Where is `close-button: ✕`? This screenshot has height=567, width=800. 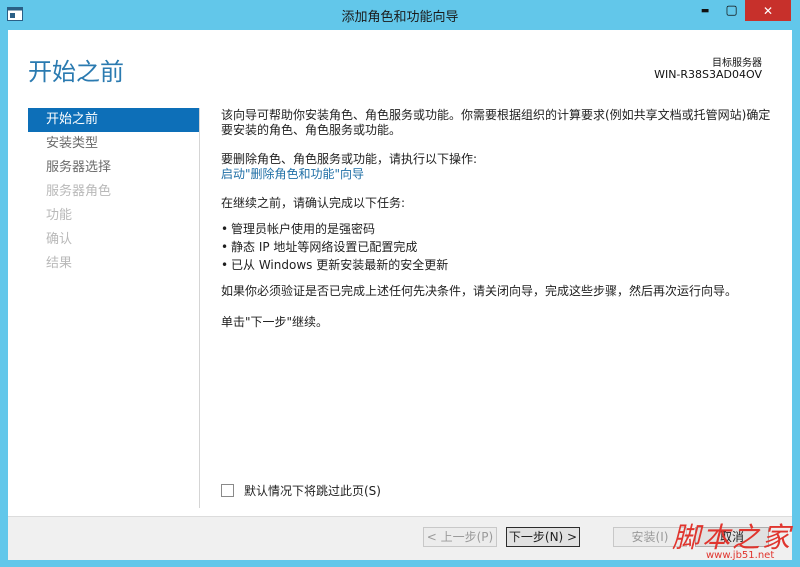
close-button: ✕ is located at coordinates (768, 10).